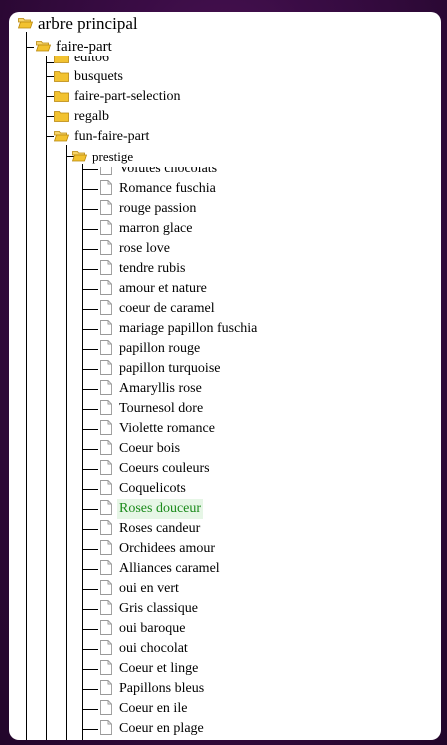  I want to click on list-item: Violette romance, so click(261, 429).